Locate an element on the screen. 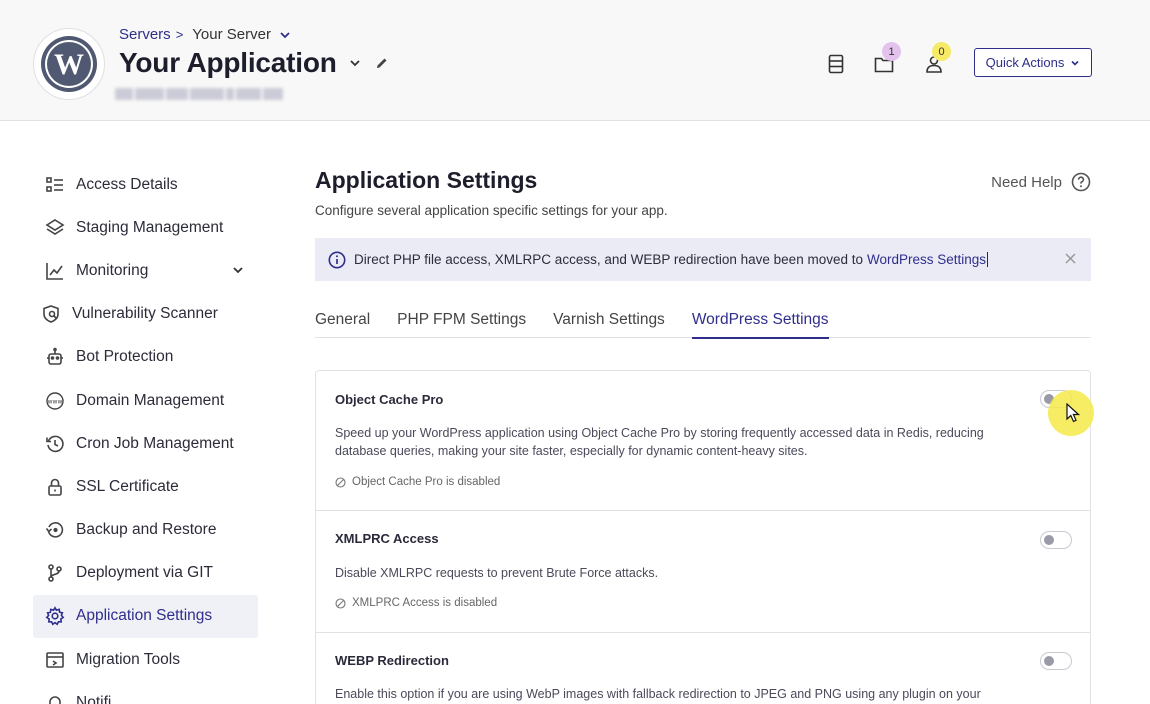 Image resolution: width=1150 pixels, height=704 pixels. breadcrumb: Servers > Your Server is located at coordinates (205, 34).